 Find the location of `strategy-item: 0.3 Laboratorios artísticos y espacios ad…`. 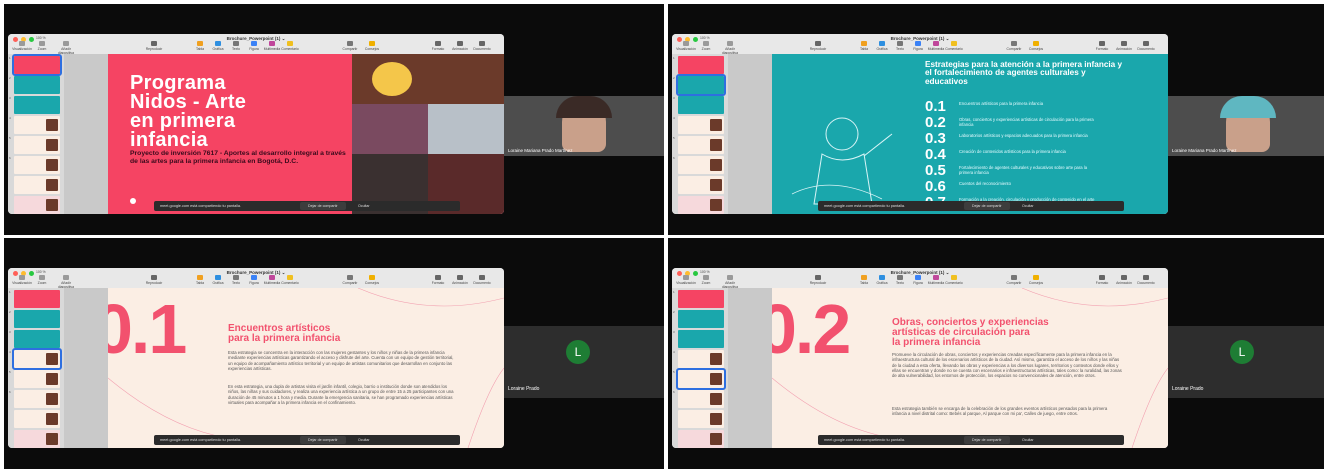

strategy-item: 0.3 Laboratorios artísticos y espacios ad… is located at coordinates (1025, 139).